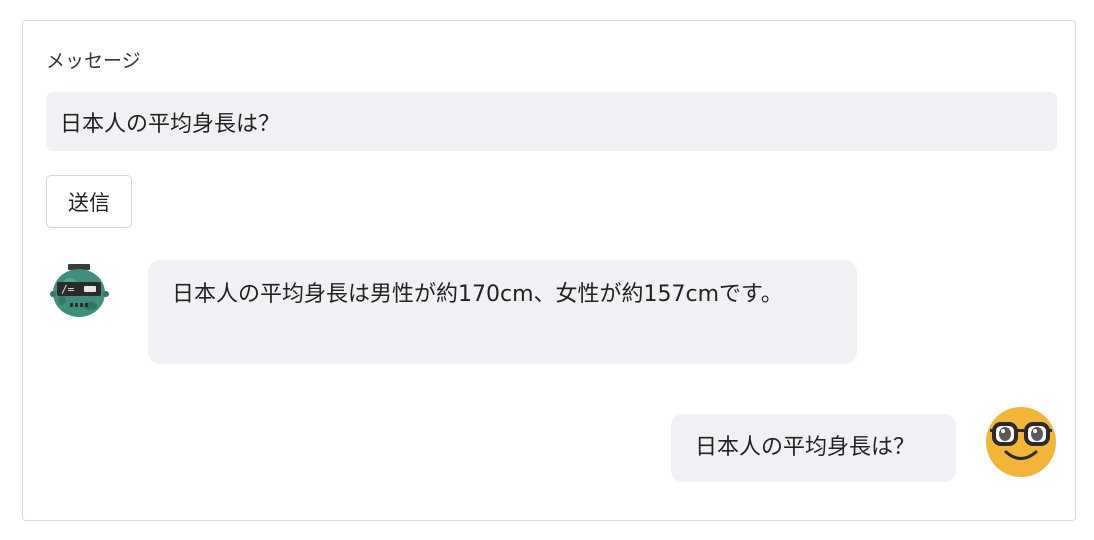 The height and width of the screenshot is (540, 1094). I want to click on message-input, so click(551, 121).